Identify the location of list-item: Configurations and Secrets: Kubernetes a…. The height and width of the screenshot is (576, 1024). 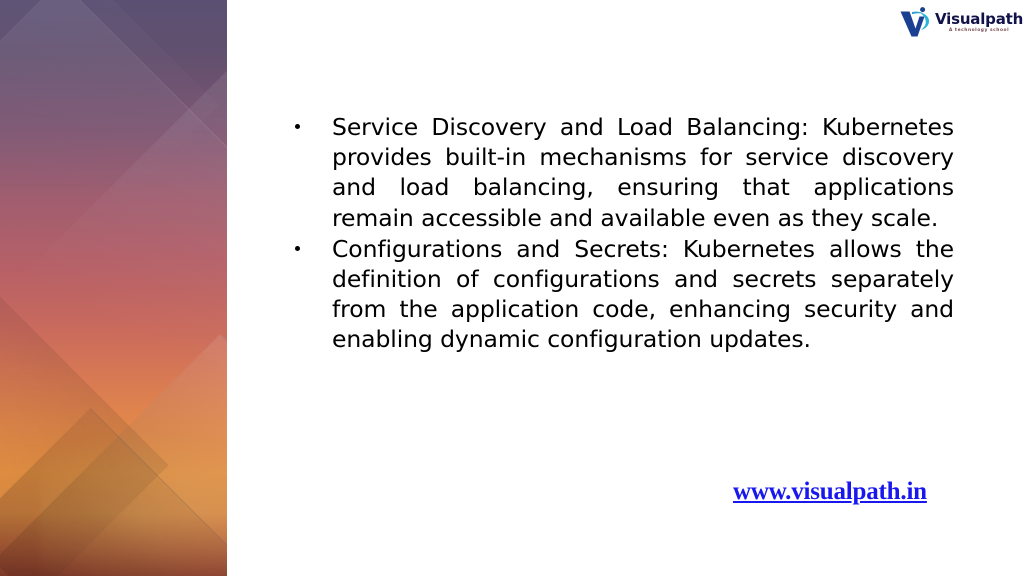
(621, 294).